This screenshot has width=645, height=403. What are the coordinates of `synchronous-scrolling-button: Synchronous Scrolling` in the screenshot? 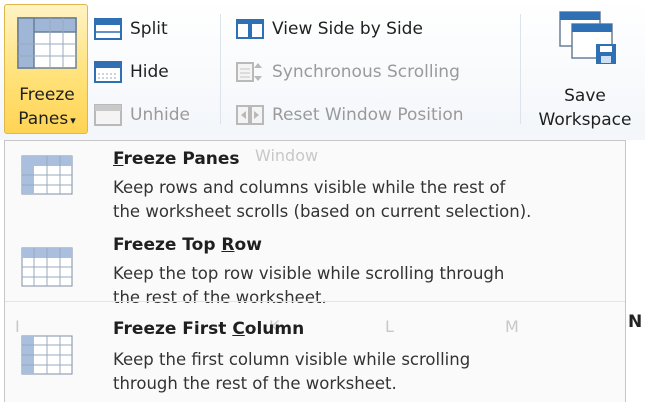 It's located at (348, 72).